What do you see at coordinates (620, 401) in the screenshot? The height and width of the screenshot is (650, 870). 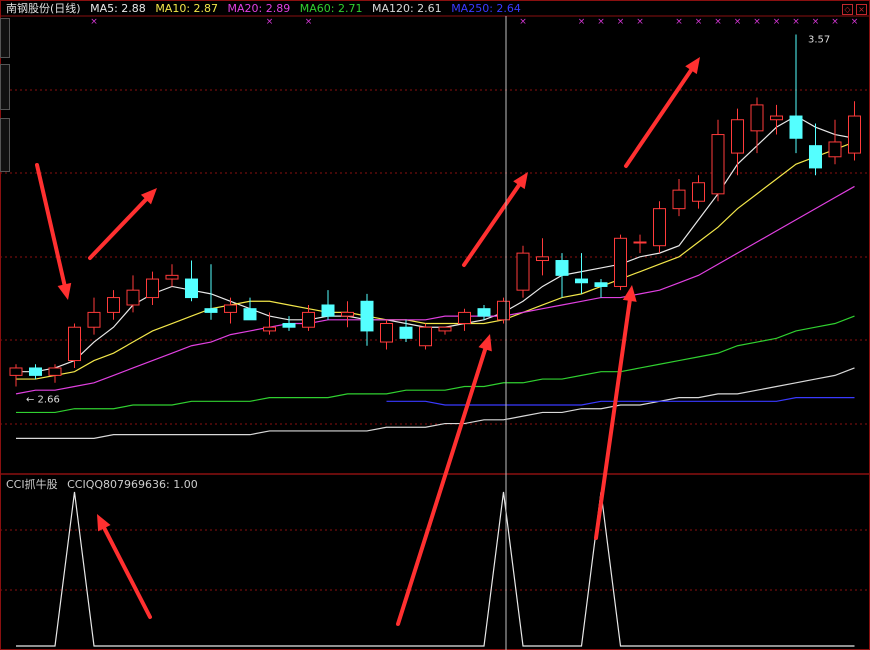 I see `ma-line-ma250` at bounding box center [620, 401].